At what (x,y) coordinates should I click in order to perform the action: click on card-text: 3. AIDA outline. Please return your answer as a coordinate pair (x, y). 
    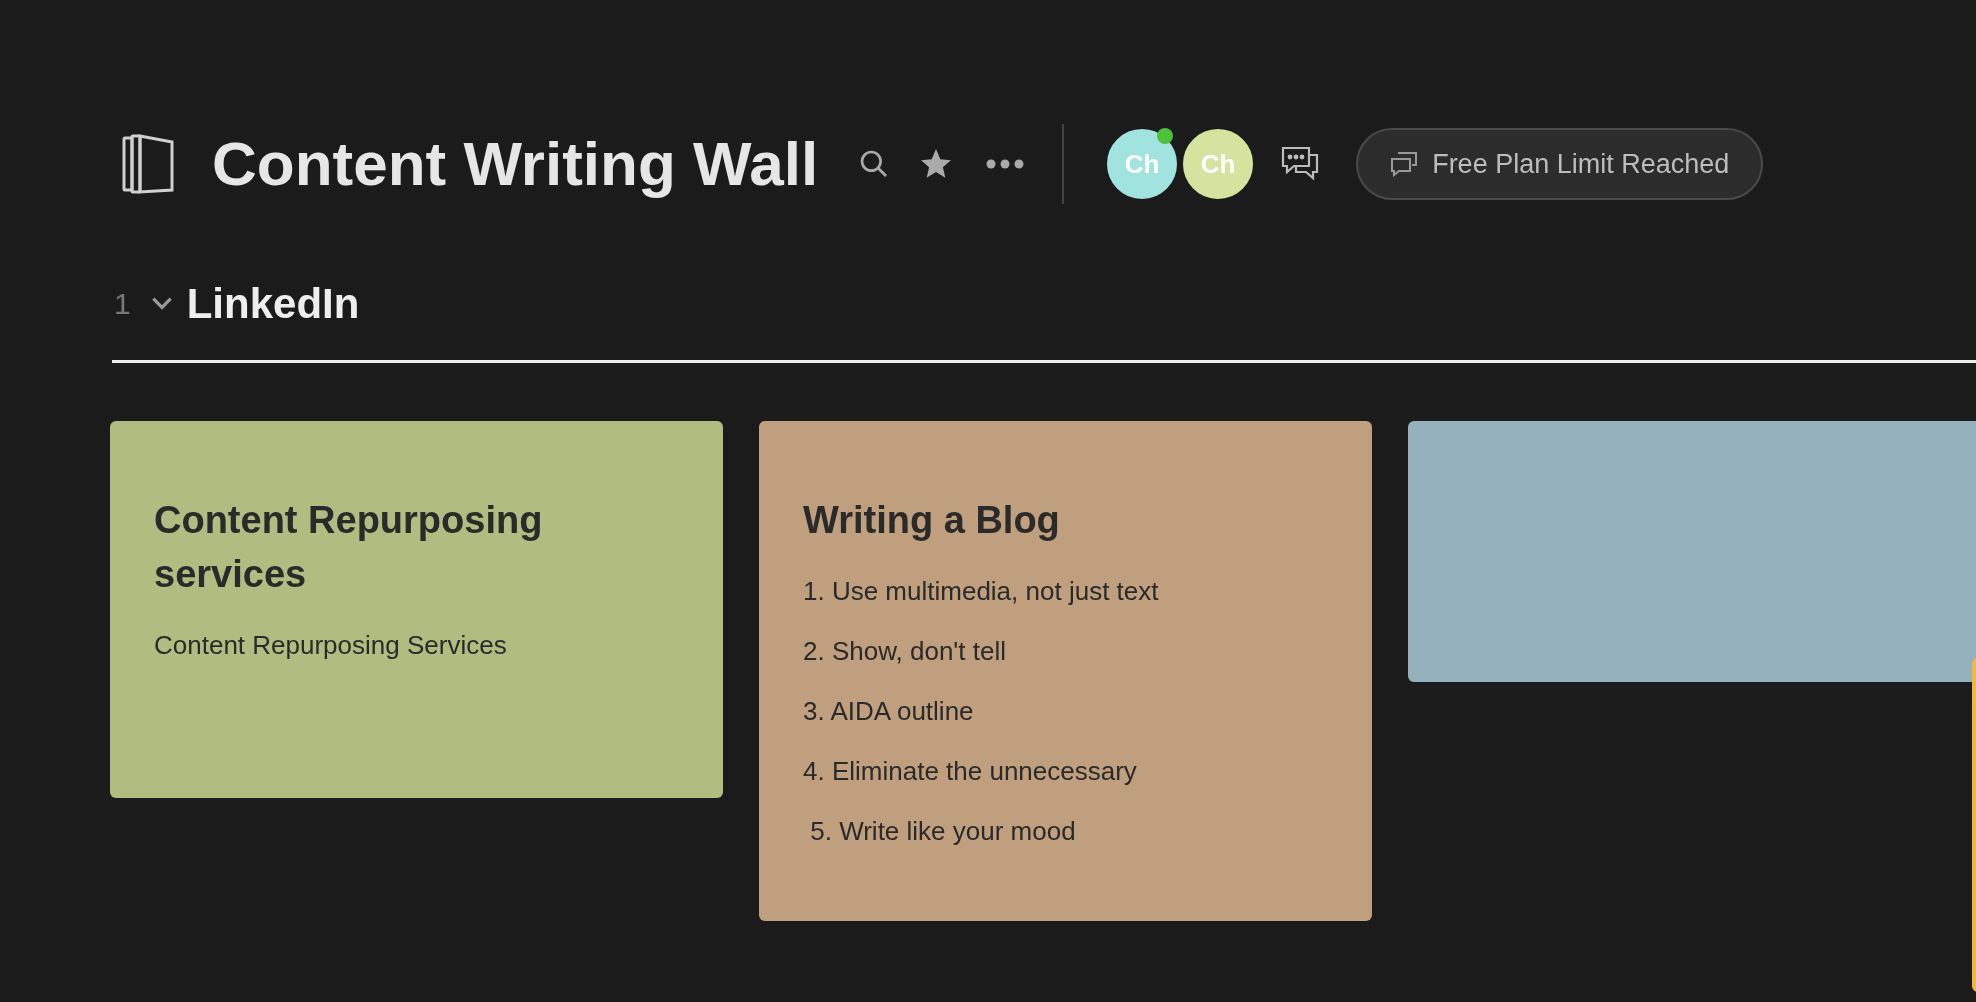
    Looking at the image, I should click on (889, 711).